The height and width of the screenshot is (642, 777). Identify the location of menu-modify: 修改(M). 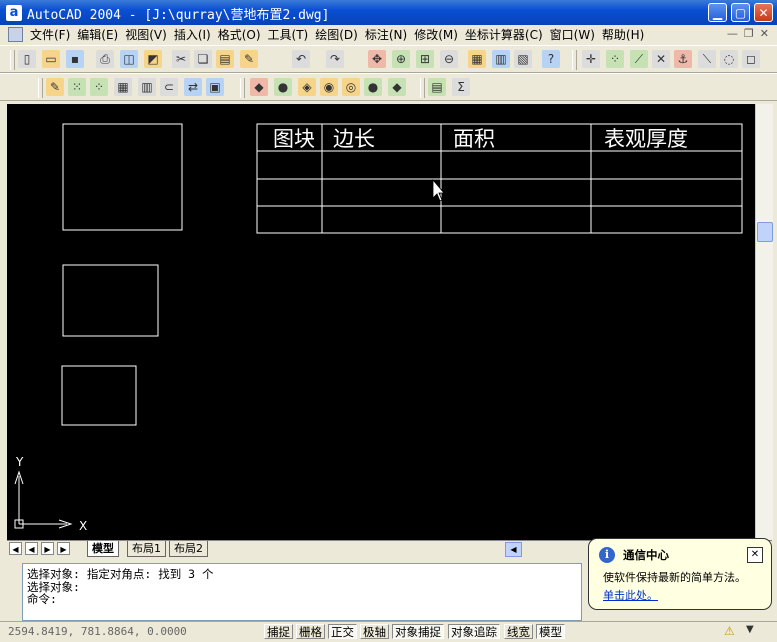
(439, 35).